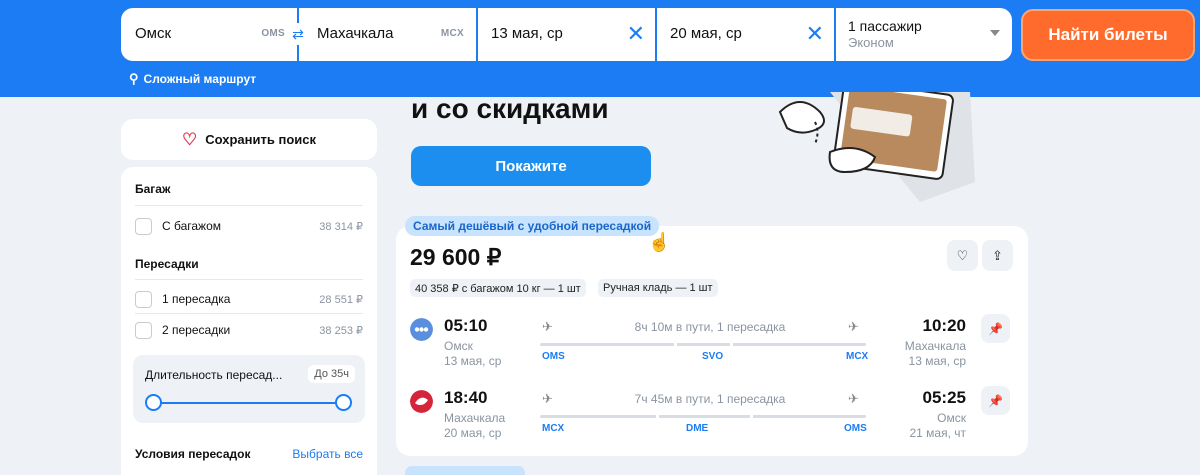 This screenshot has height=475, width=1200. I want to click on destination-code: MCX, so click(452, 33).